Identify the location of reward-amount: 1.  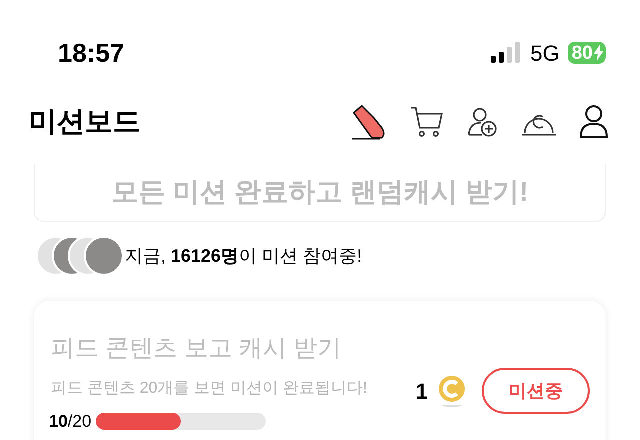
(422, 392).